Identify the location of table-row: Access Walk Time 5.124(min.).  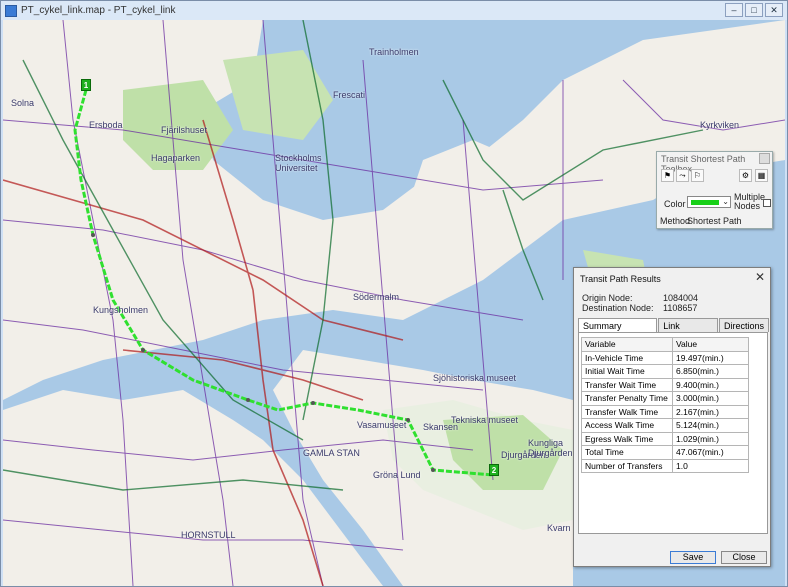
(665, 425).